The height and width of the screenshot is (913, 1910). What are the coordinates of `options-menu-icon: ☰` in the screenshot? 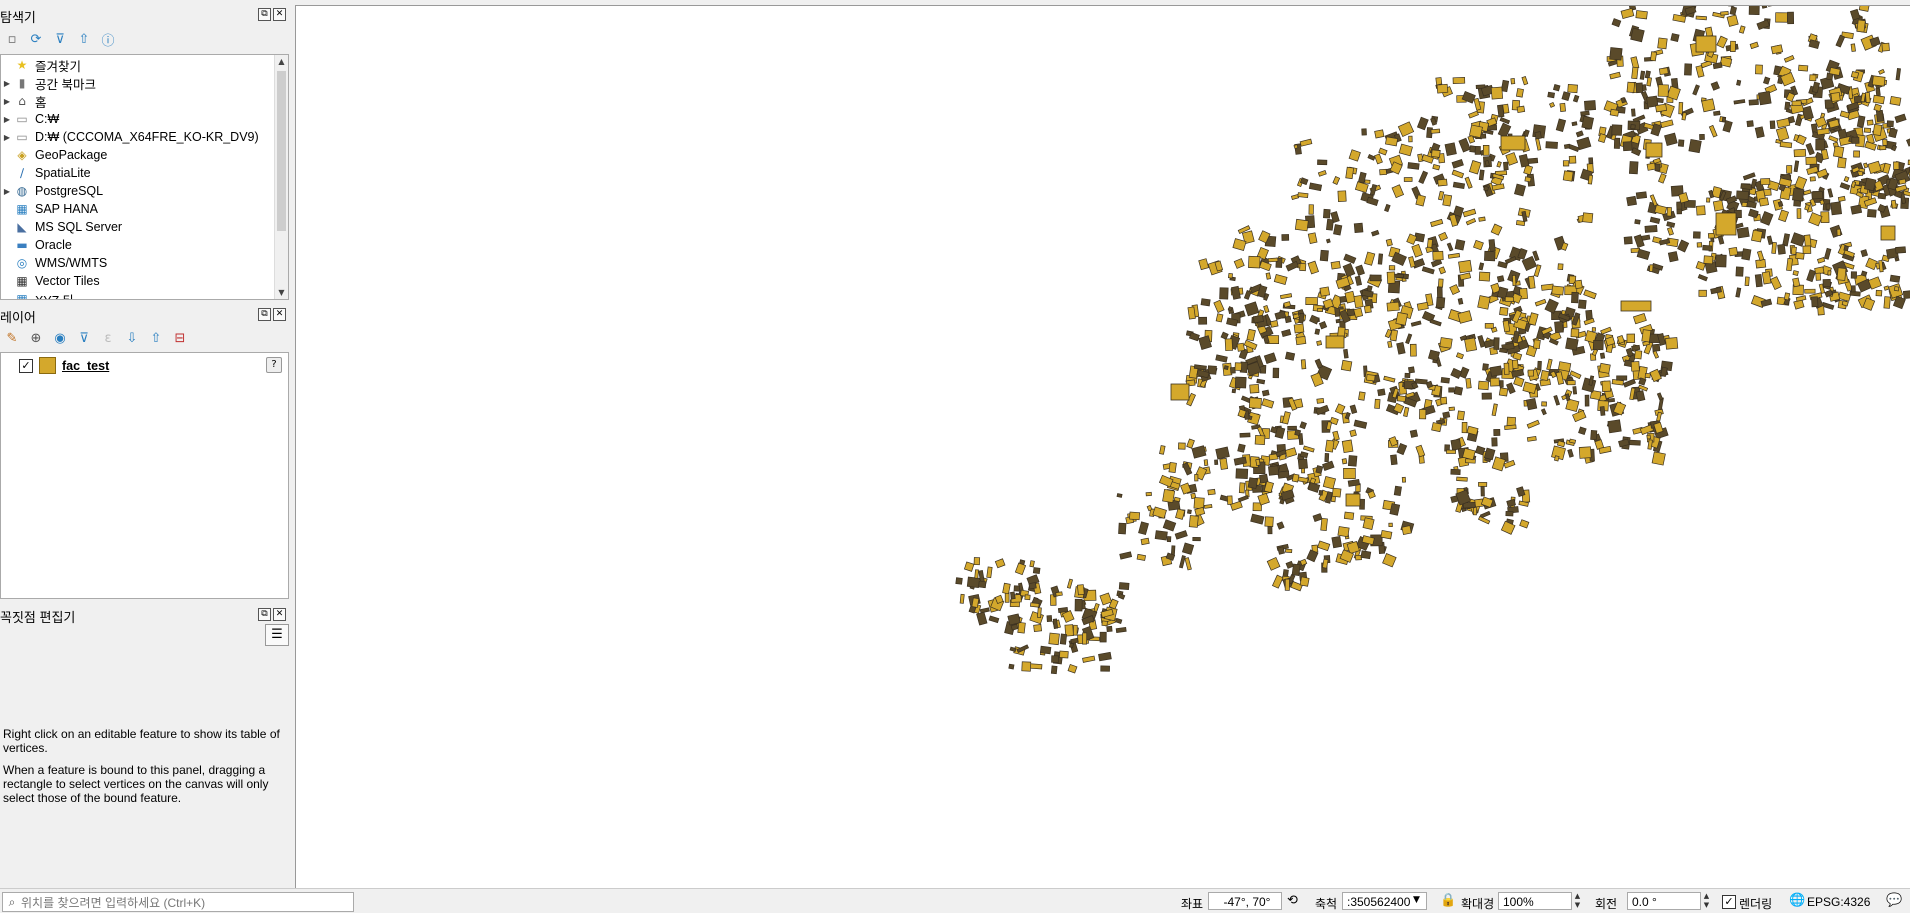 It's located at (277, 635).